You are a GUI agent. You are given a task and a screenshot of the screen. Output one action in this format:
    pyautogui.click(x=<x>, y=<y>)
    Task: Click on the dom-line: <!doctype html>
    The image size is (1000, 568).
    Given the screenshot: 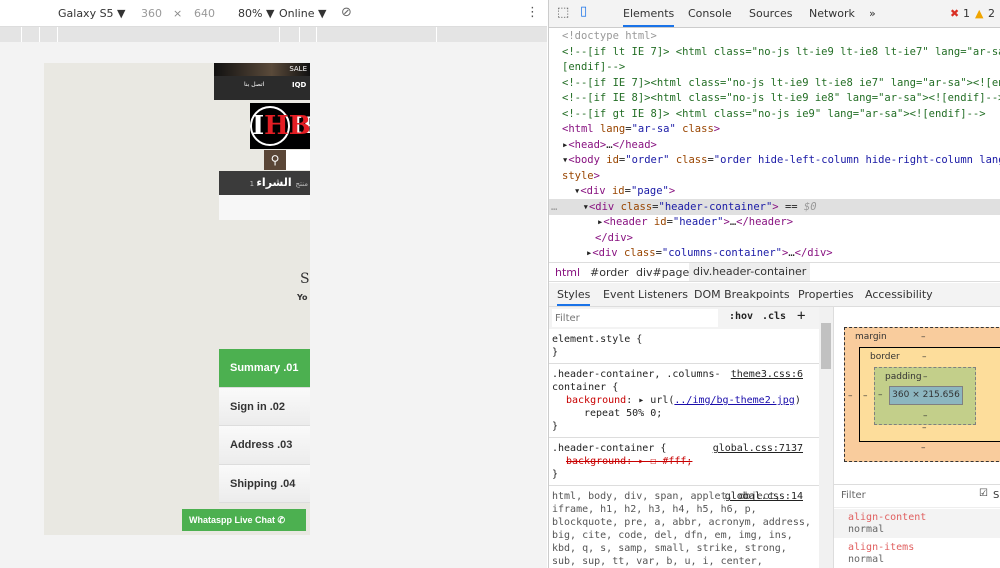 What is the action you would take?
    pyautogui.click(x=609, y=37)
    